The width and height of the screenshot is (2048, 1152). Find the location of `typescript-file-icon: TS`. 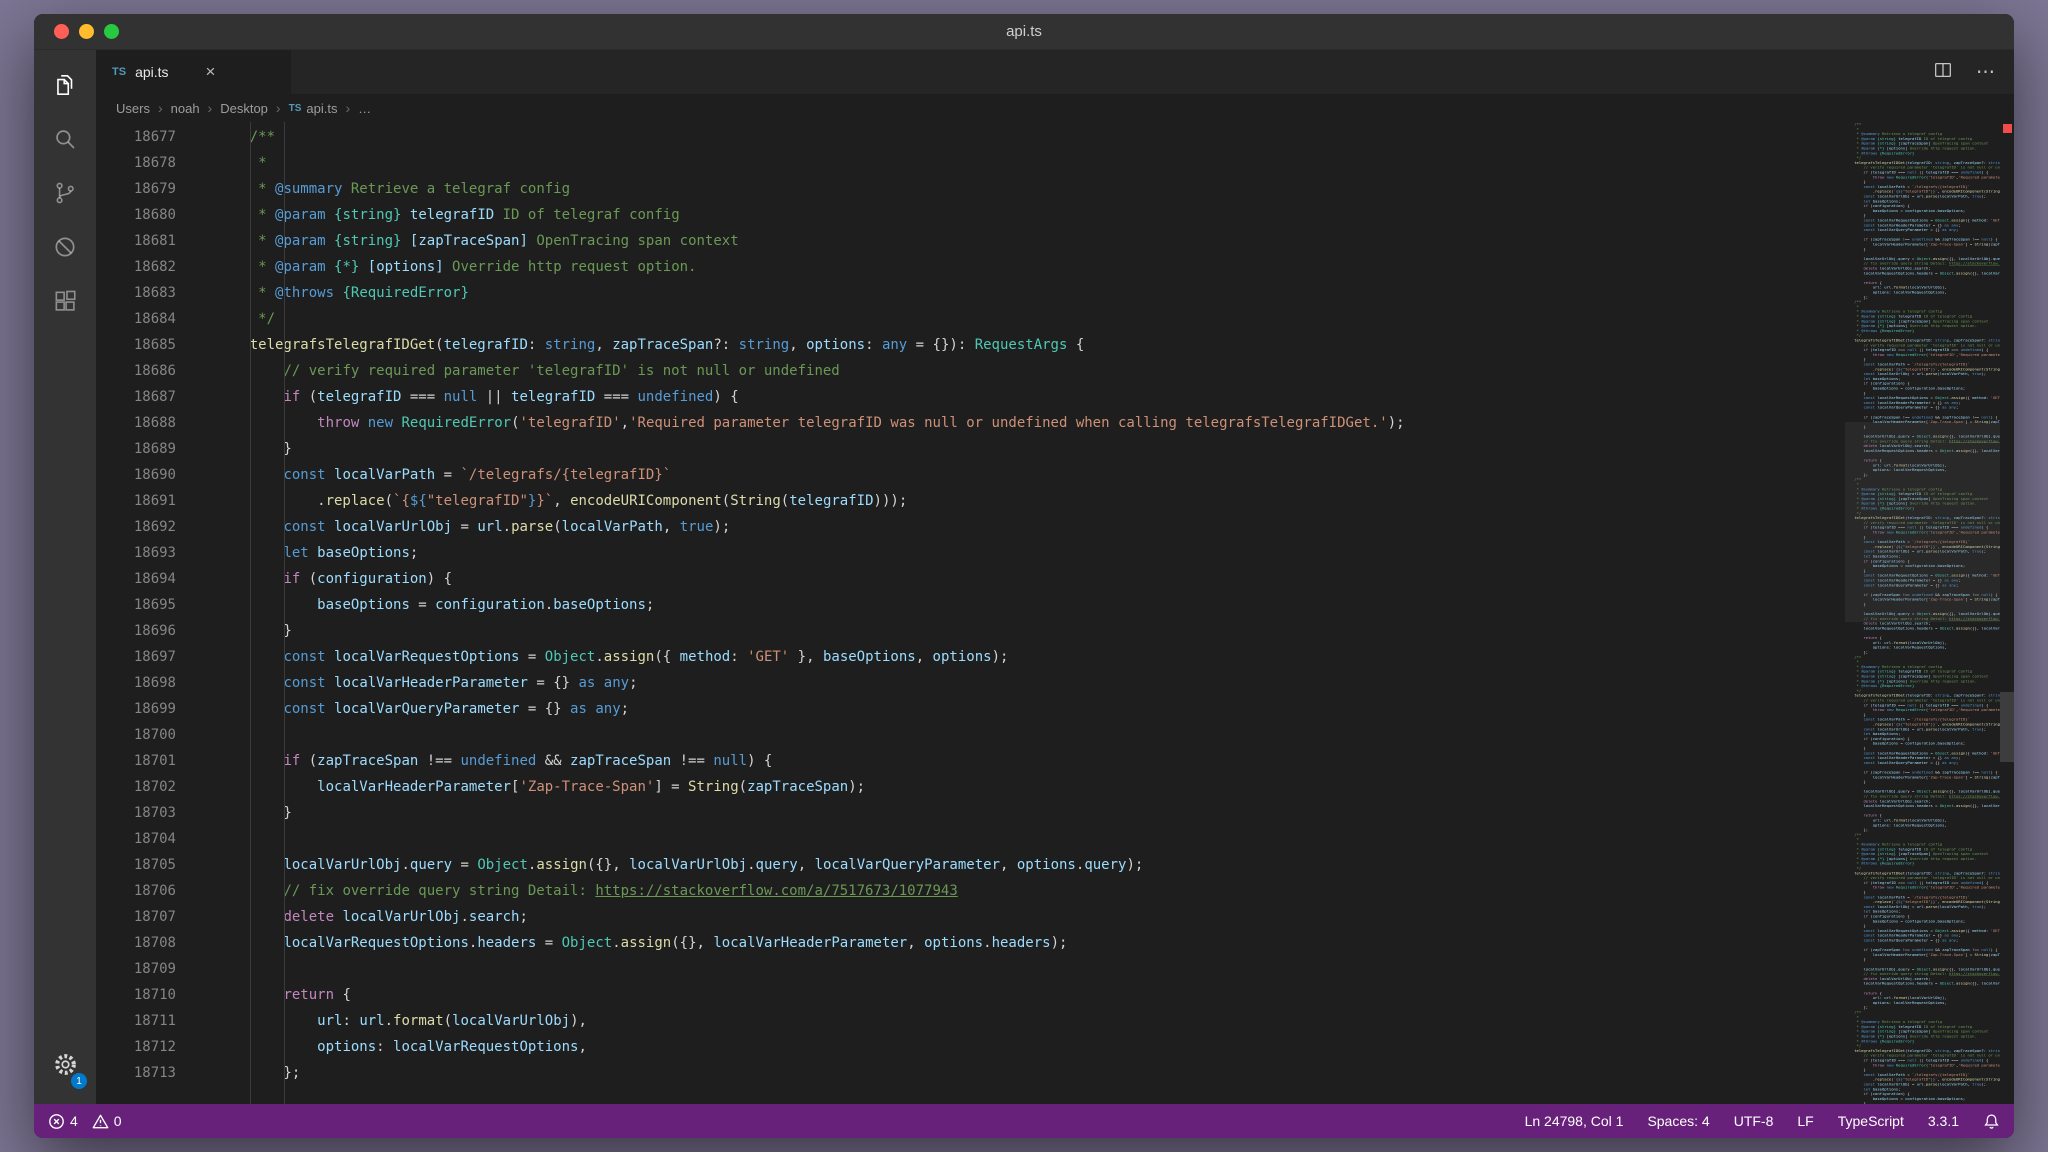

typescript-file-icon: TS is located at coordinates (119, 72).